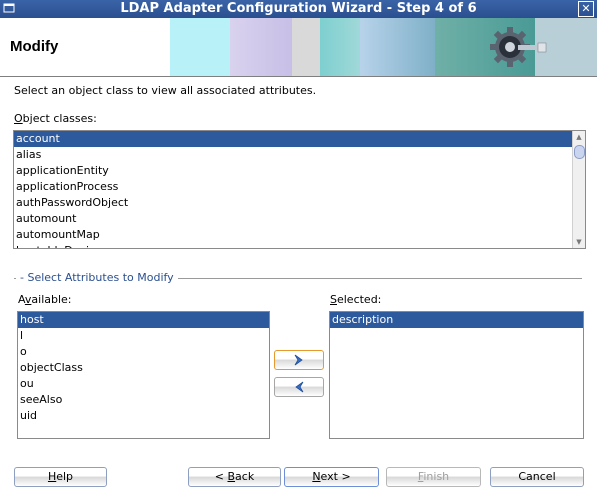  I want to click on help-label-rest: elp, so click(65, 476).